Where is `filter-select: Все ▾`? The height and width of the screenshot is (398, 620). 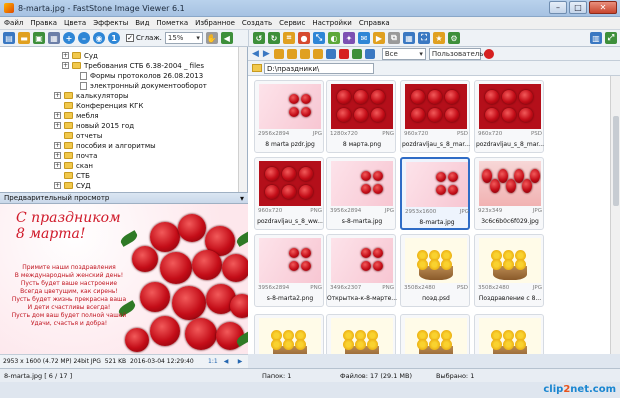
filter-select: Все ▾ is located at coordinates (403, 53).